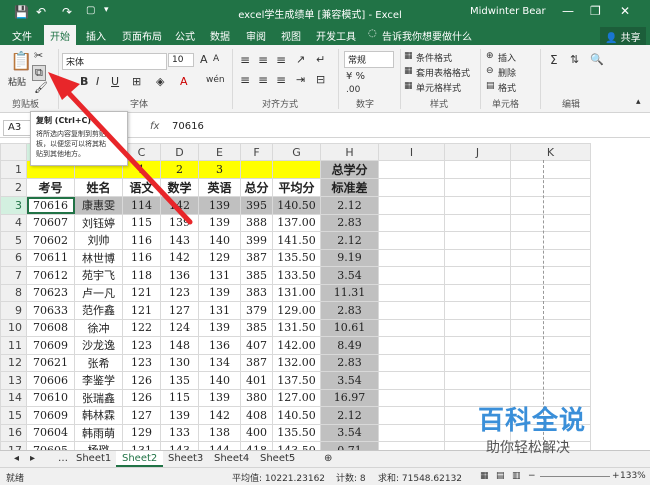  Describe the element at coordinates (93, 459) in the screenshot. I see `sheet-tab-sheet1: Sheet1` at that location.